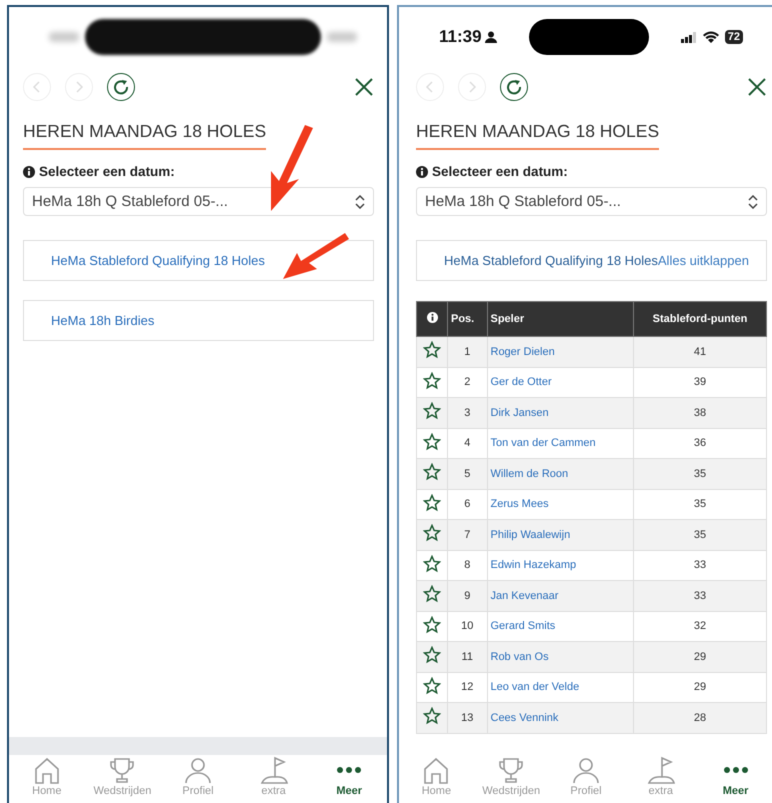 Image resolution: width=772 pixels, height=803 pixels. I want to click on expand-all-link: Alles uitklappen, so click(703, 260).